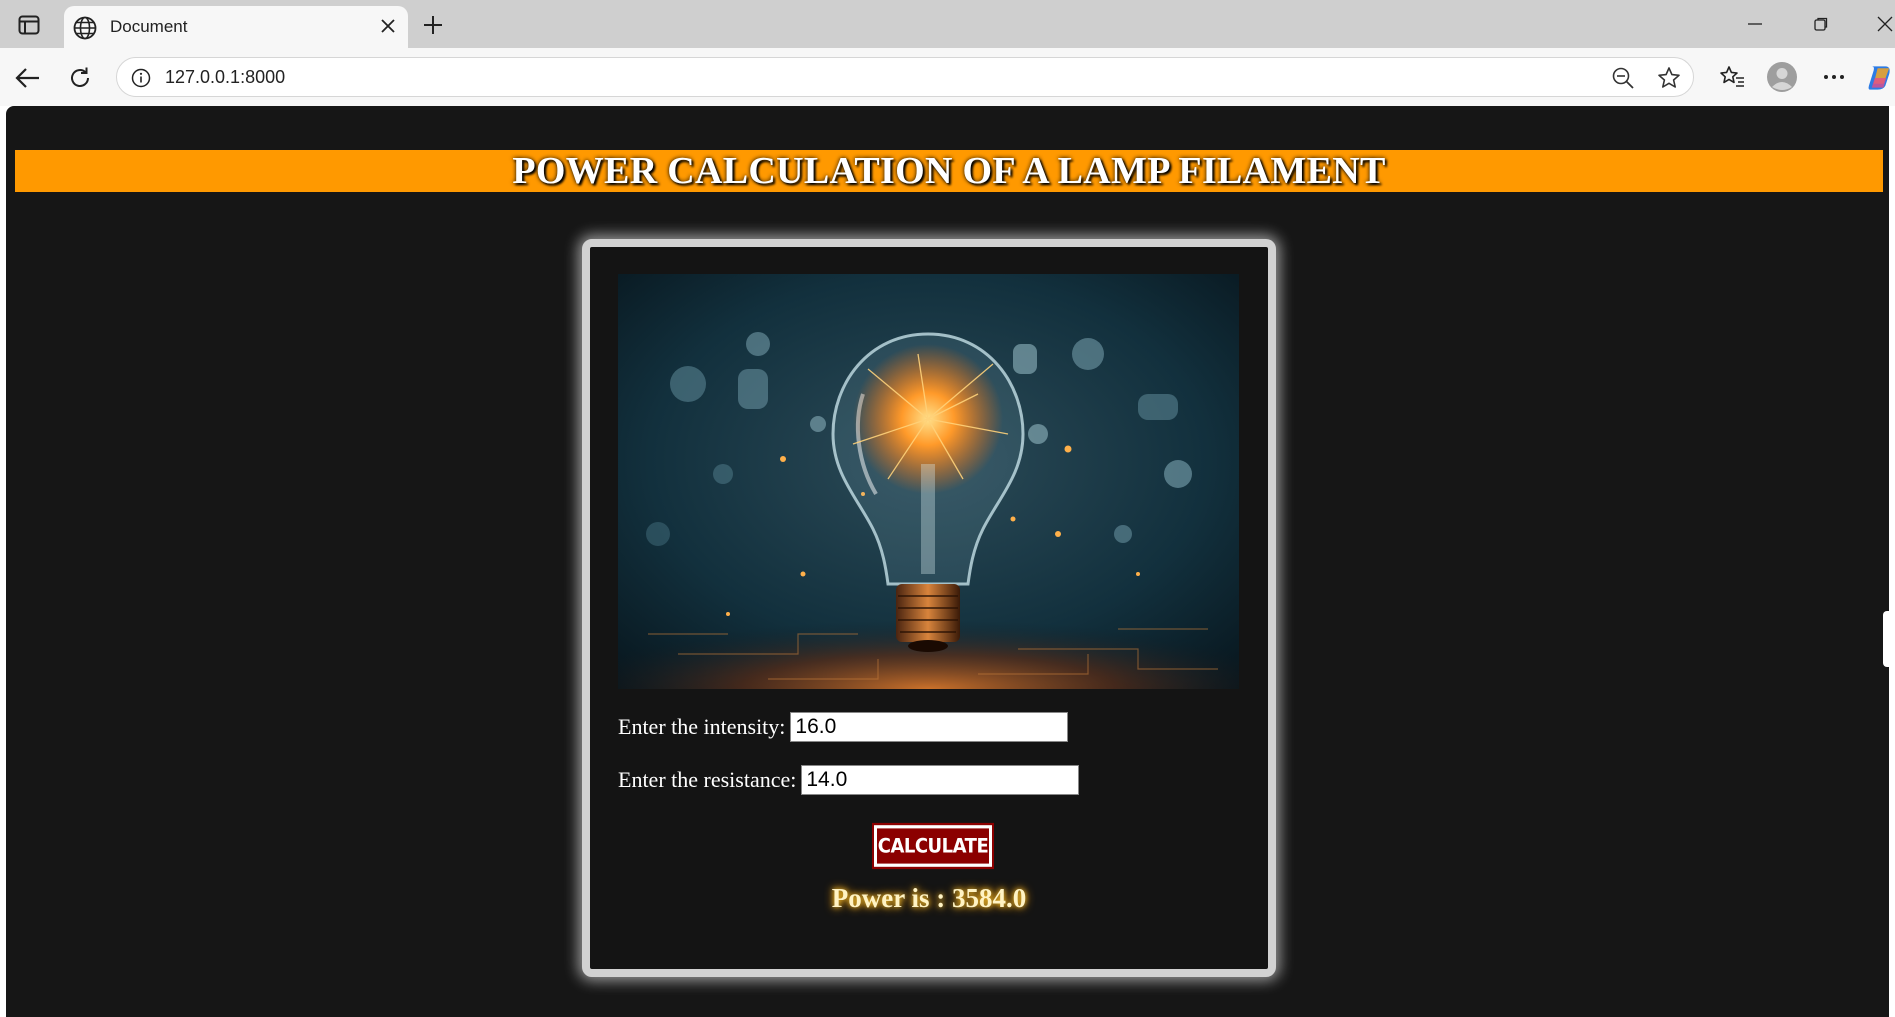 This screenshot has width=1895, height=1017. I want to click on url-text: 127.0.0.1:8000, so click(225, 77).